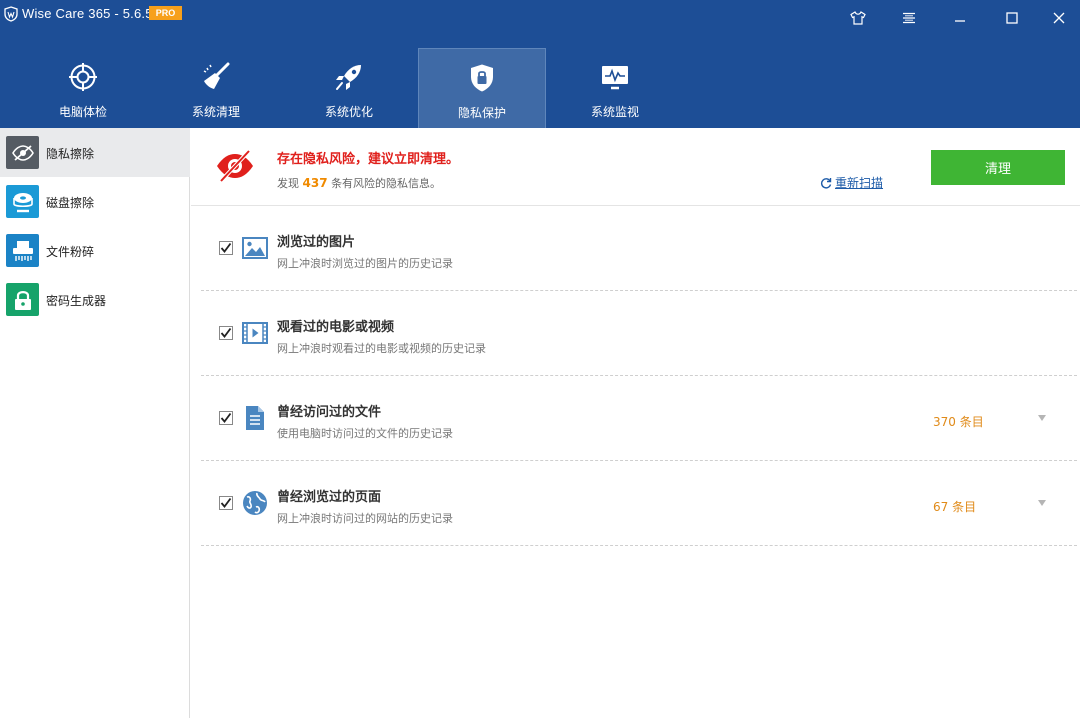 This screenshot has width=1080, height=718. I want to click on list-item-accessed-files: 曾经访问过的文件 使用电脑时访问过的文件的历史记录 370 条目, so click(639, 418).